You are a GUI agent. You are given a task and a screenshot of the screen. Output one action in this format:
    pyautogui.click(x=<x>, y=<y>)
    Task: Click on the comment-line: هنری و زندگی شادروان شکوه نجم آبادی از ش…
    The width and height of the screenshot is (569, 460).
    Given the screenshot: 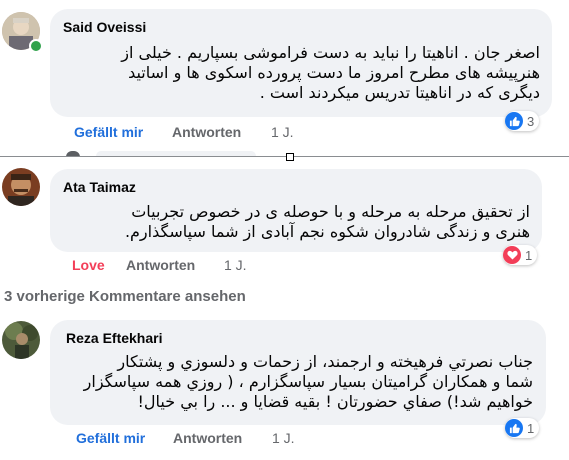 What is the action you would take?
    pyautogui.click(x=327, y=231)
    